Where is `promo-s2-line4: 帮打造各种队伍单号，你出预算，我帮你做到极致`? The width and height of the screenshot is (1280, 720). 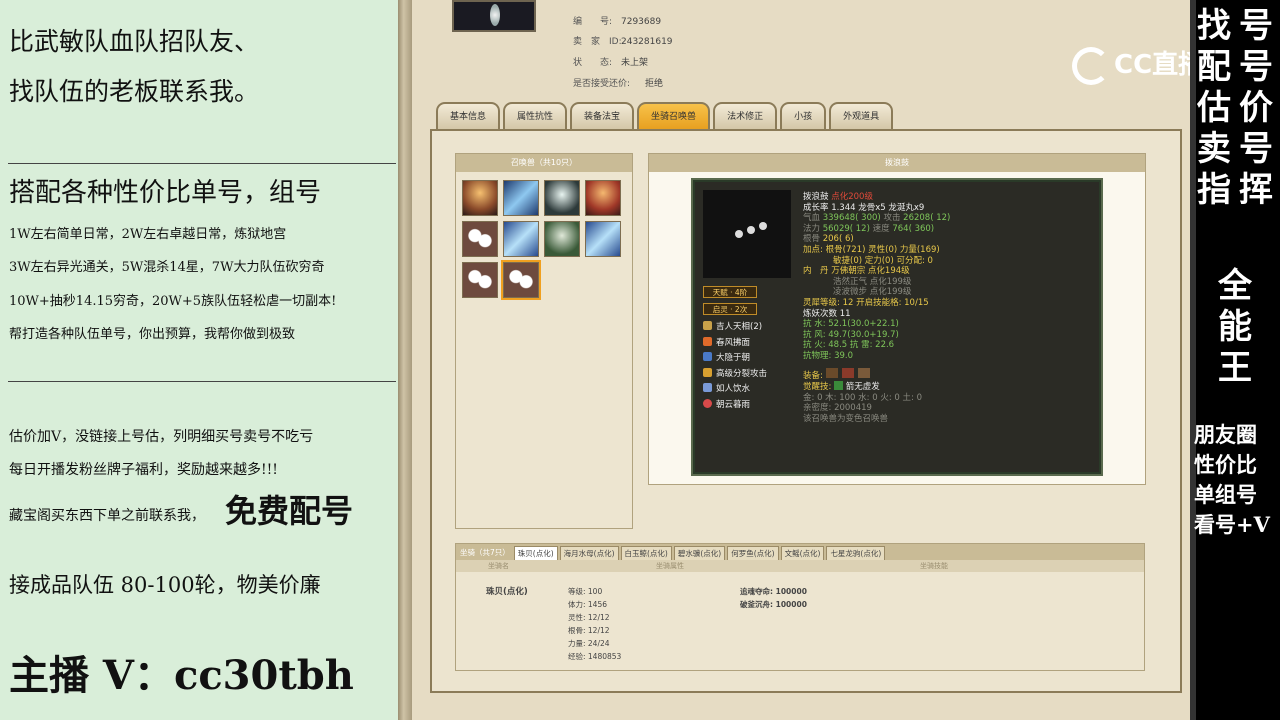 promo-s2-line4: 帮打造各种队伍单号，你出预算，我帮你做到极致 is located at coordinates (152, 334).